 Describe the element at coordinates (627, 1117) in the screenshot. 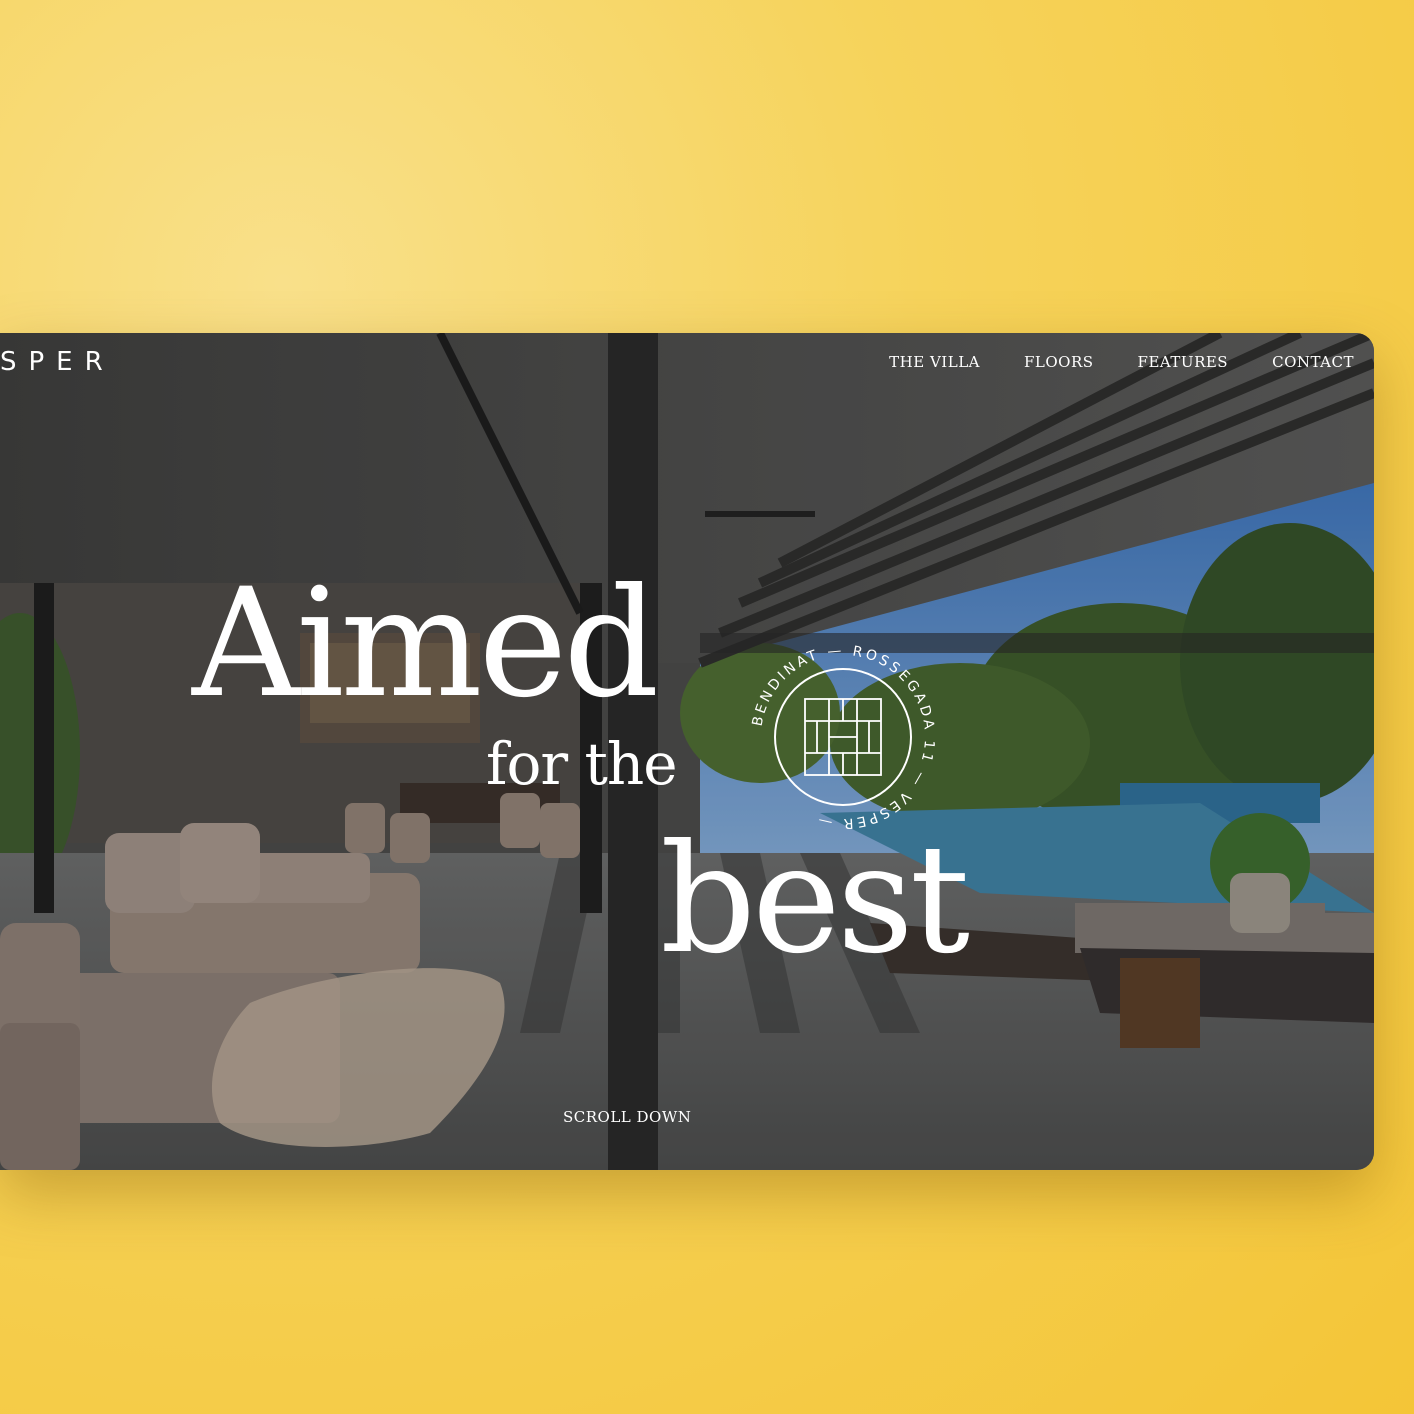

I see `scroll-down-link: SCROLL DOWN` at that location.